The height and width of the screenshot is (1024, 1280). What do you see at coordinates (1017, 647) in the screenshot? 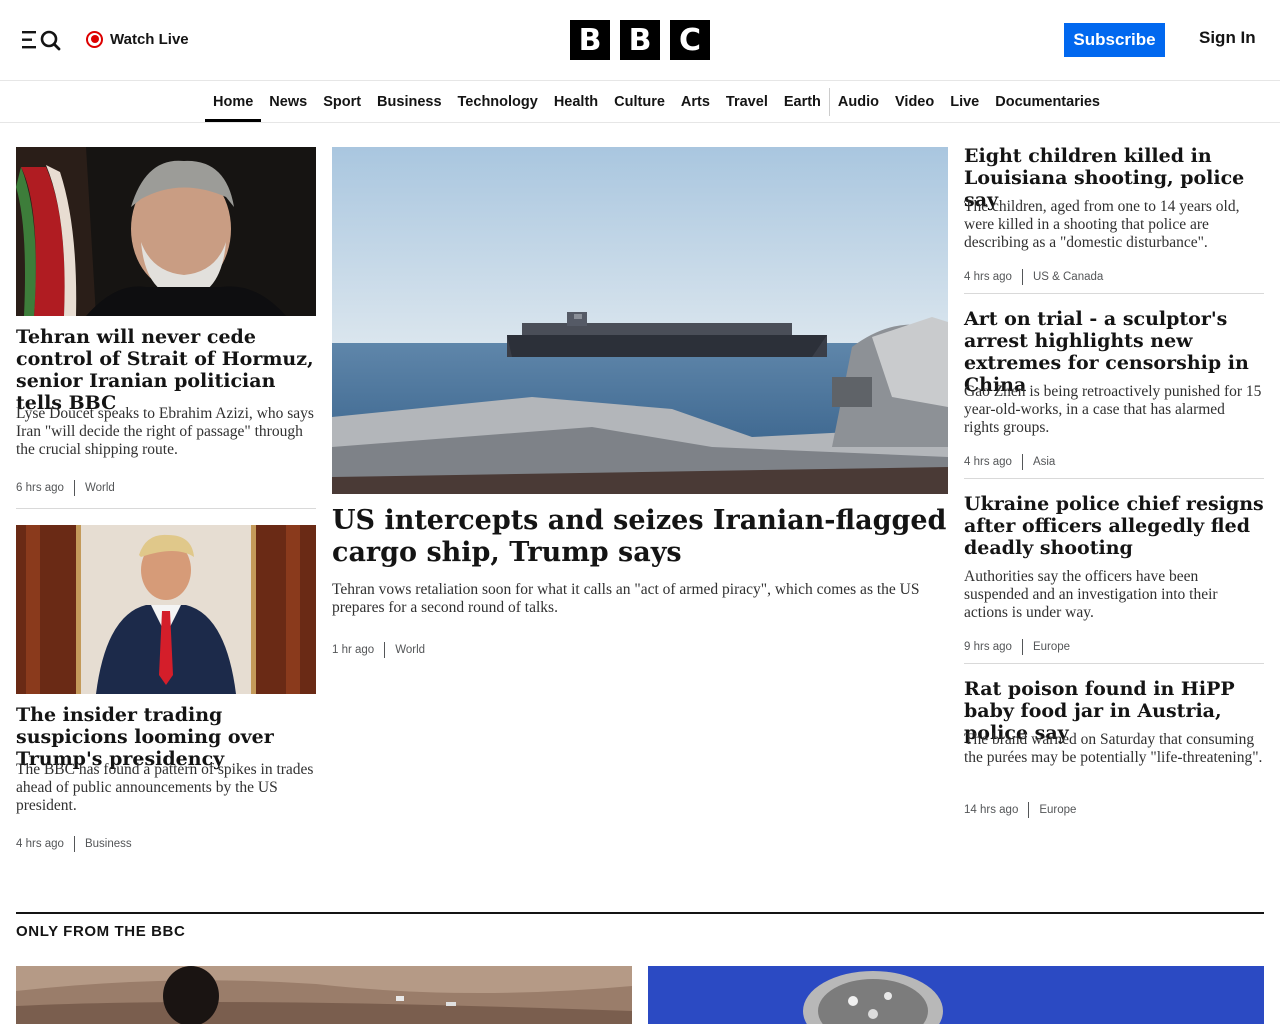
I see `story-meta: 9 hrs ago Europe` at bounding box center [1017, 647].